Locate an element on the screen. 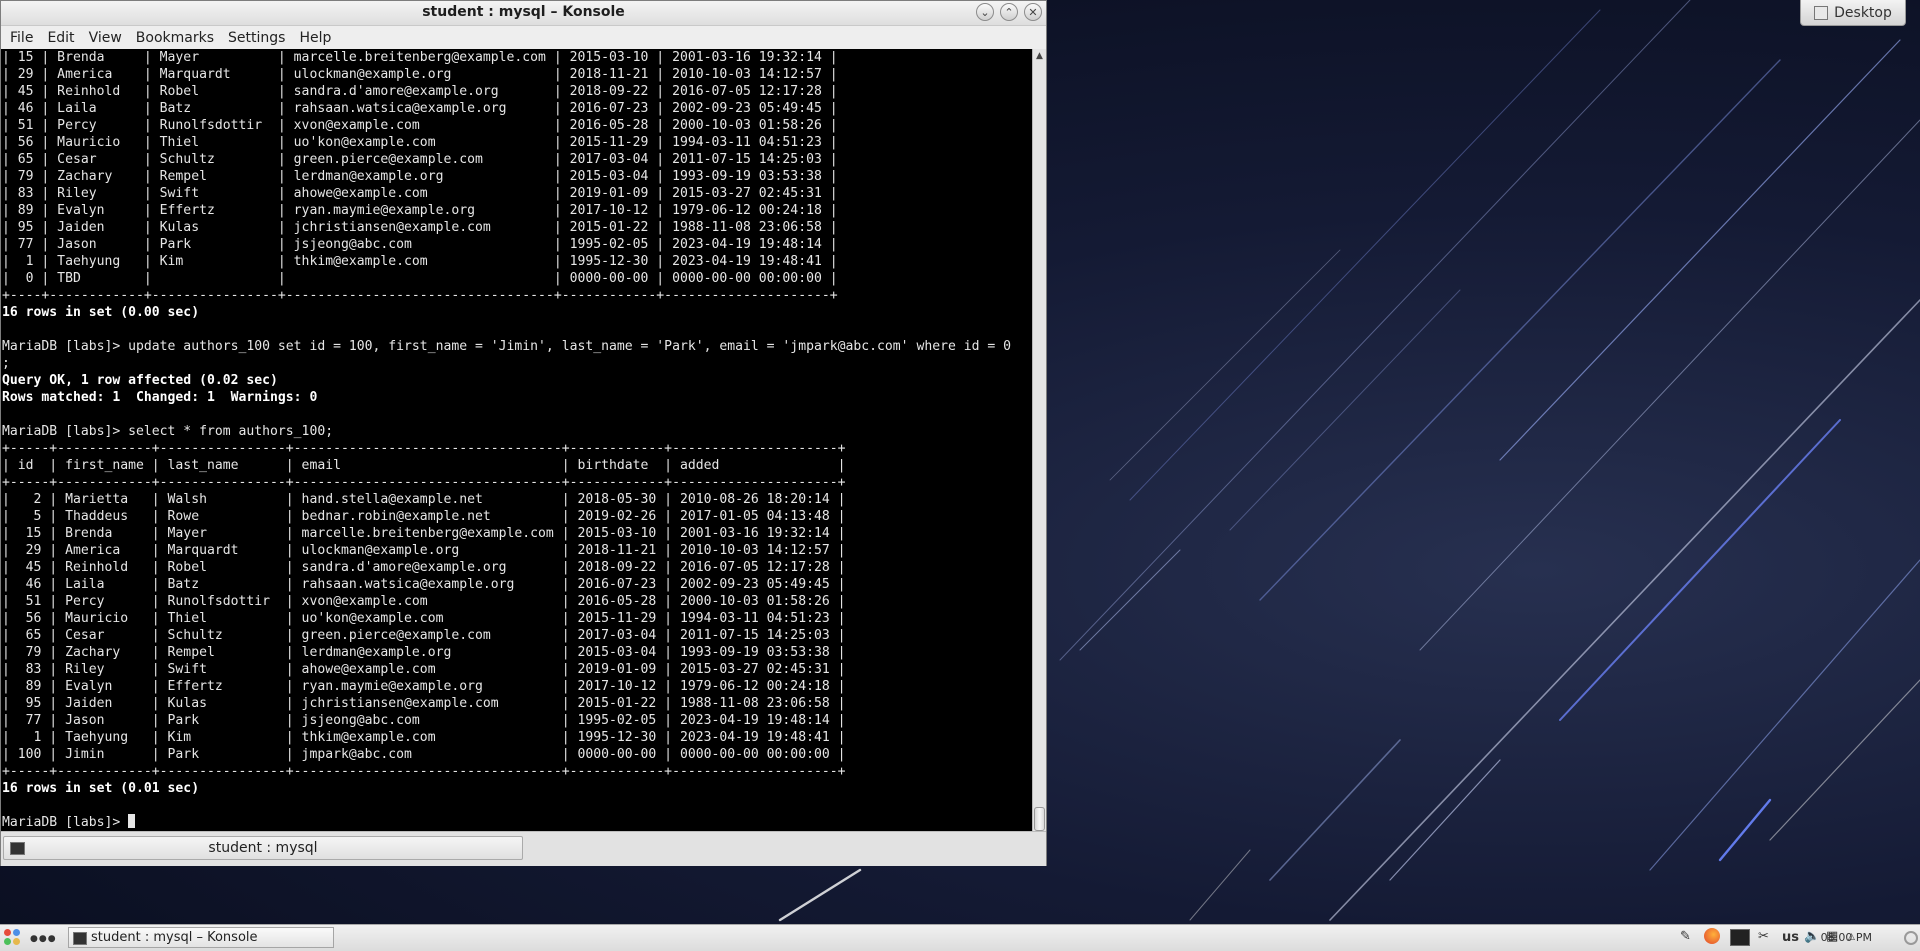 The image size is (1920, 951). menu-settings: Settings is located at coordinates (256, 38).